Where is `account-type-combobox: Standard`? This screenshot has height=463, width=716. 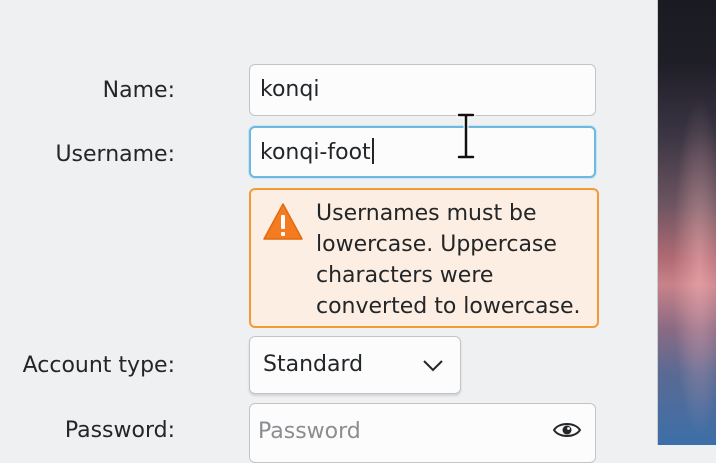 account-type-combobox: Standard is located at coordinates (355, 365).